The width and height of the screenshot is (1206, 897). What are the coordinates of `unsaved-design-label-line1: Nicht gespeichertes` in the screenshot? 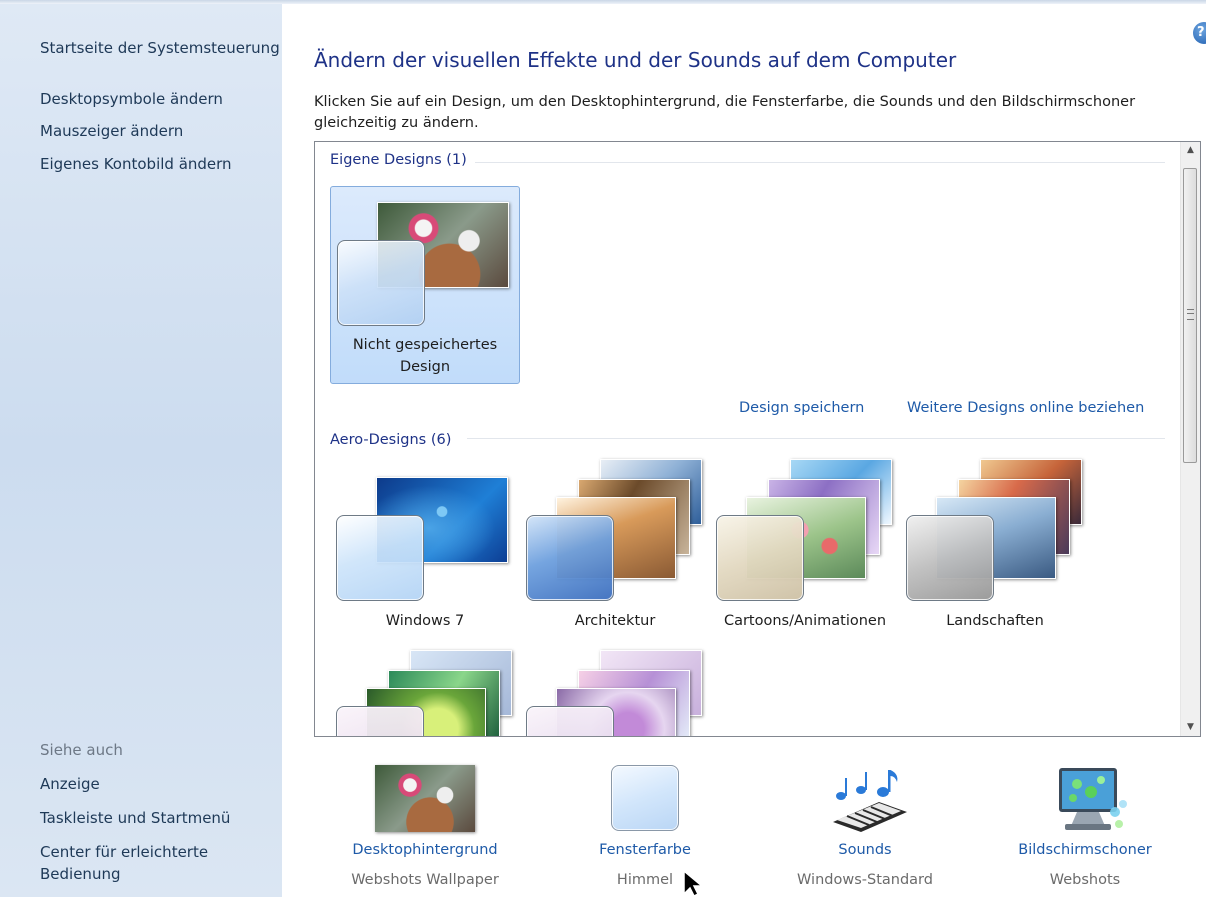 It's located at (425, 345).